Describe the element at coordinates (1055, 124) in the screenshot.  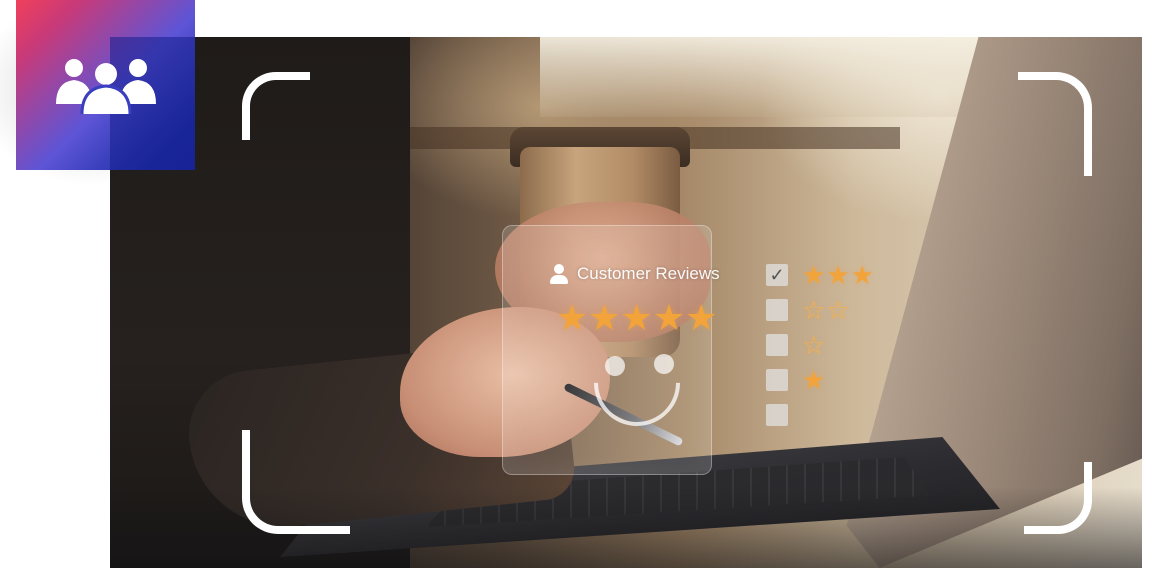
I see `focus-bracket-top-right` at that location.